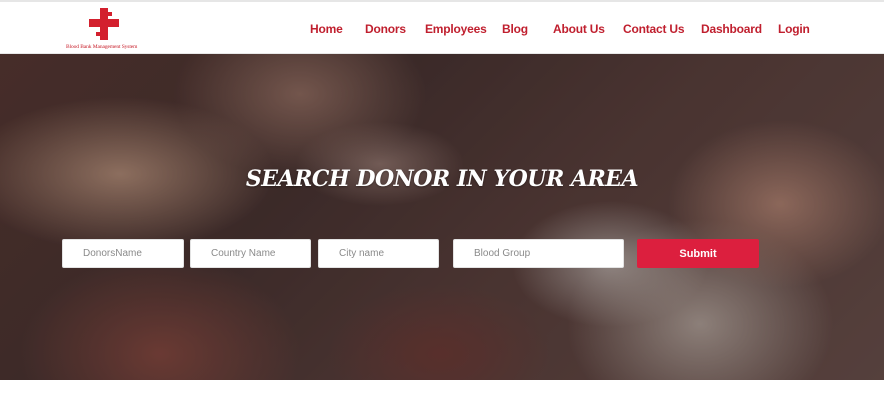  What do you see at coordinates (378, 253) in the screenshot?
I see `city-name-input` at bounding box center [378, 253].